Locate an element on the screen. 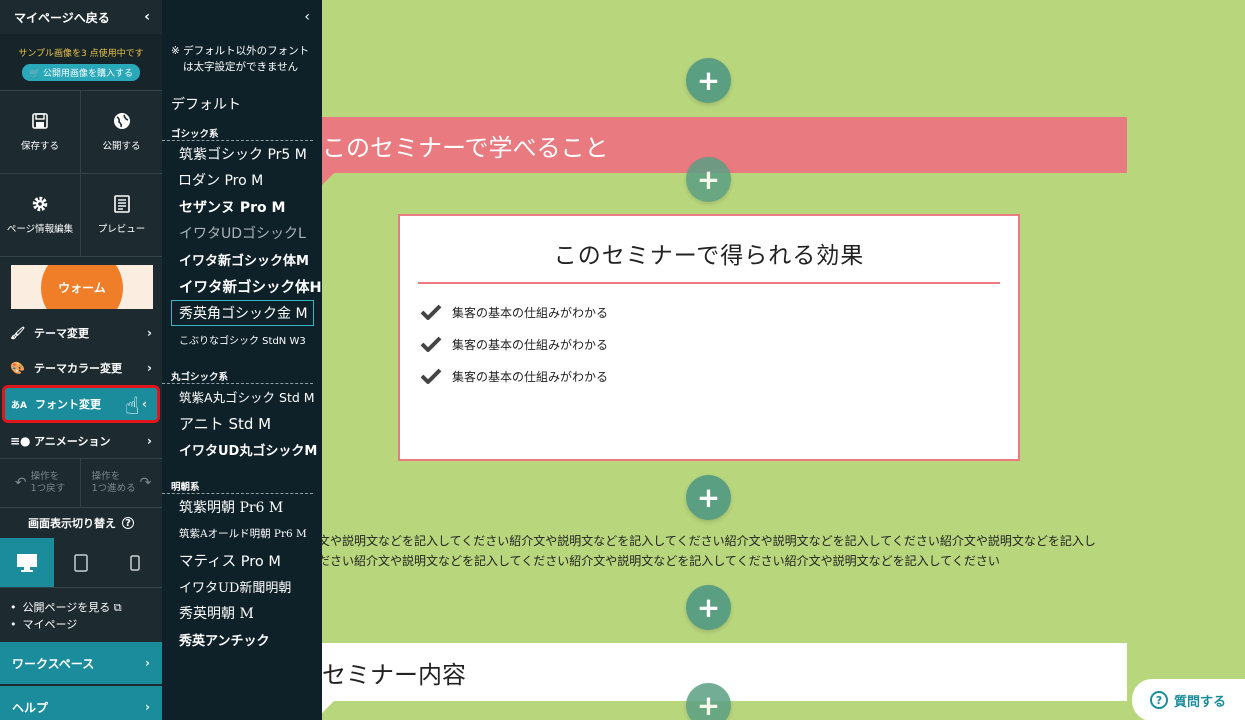 The height and width of the screenshot is (720, 1245). menu-theme-change: 🖌 テーマ変更 › is located at coordinates (81, 332).